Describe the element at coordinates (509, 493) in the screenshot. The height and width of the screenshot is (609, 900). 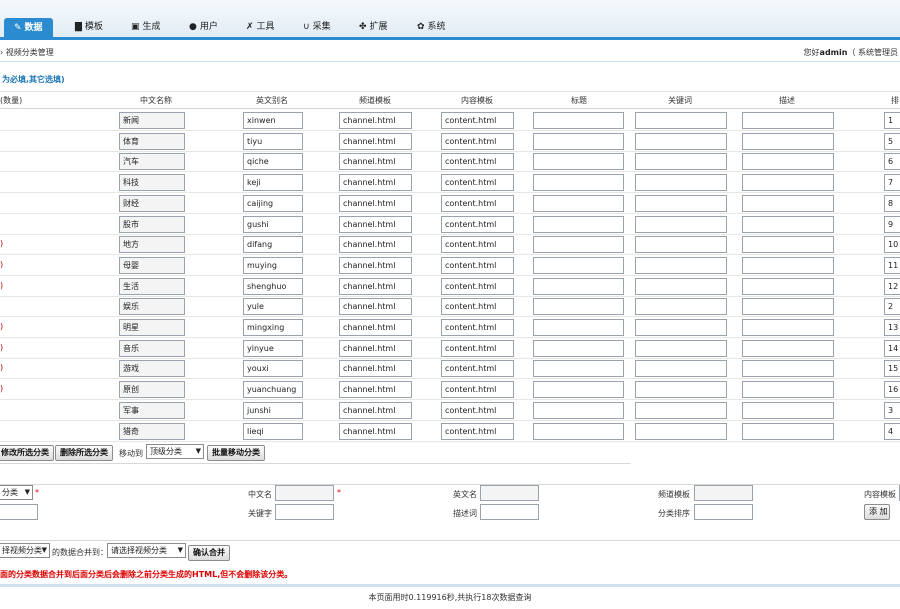
I see `ename-input` at that location.